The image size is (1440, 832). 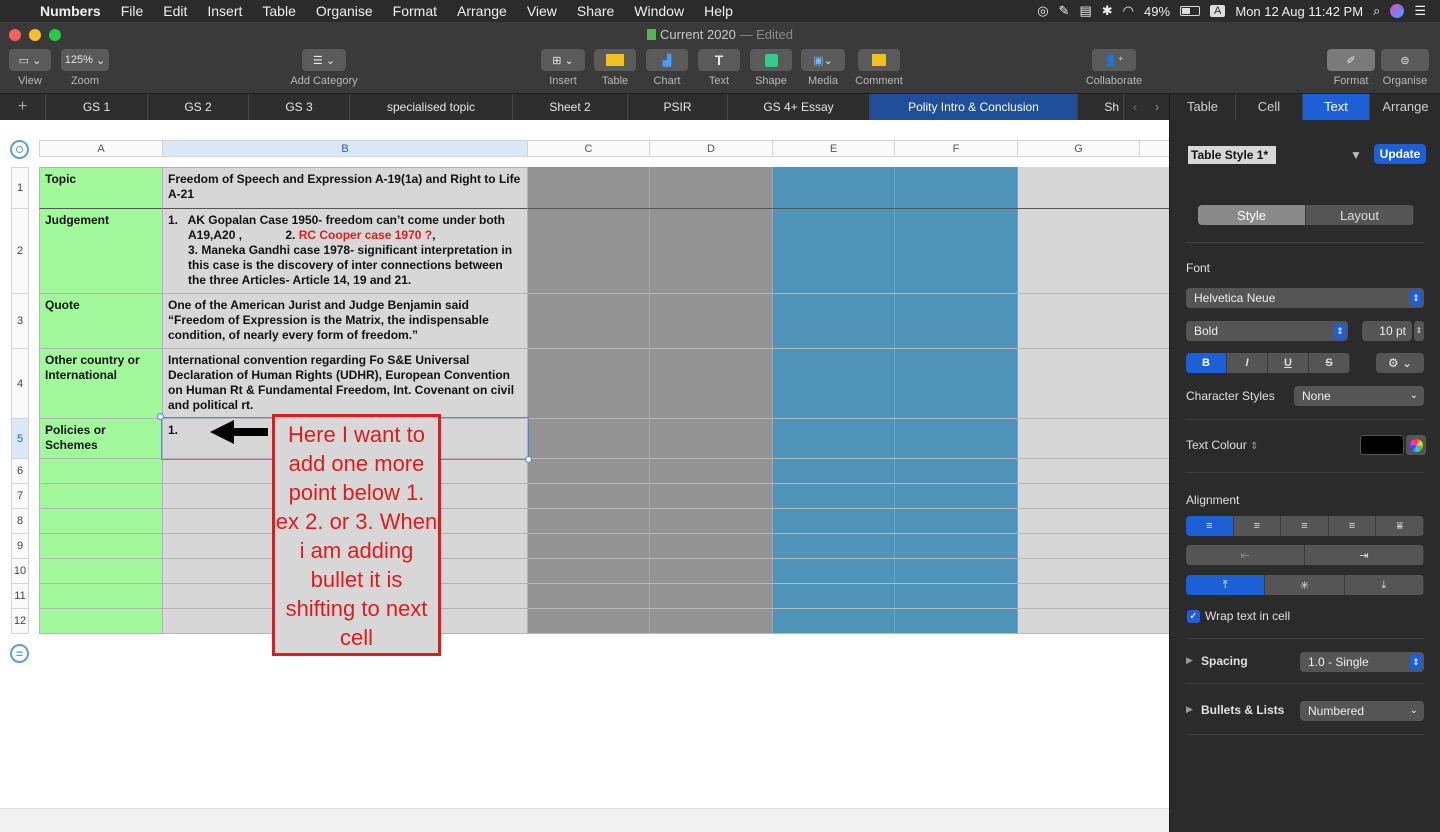 What do you see at coordinates (1269, 107) in the screenshot?
I see `tab-cell: Cell` at bounding box center [1269, 107].